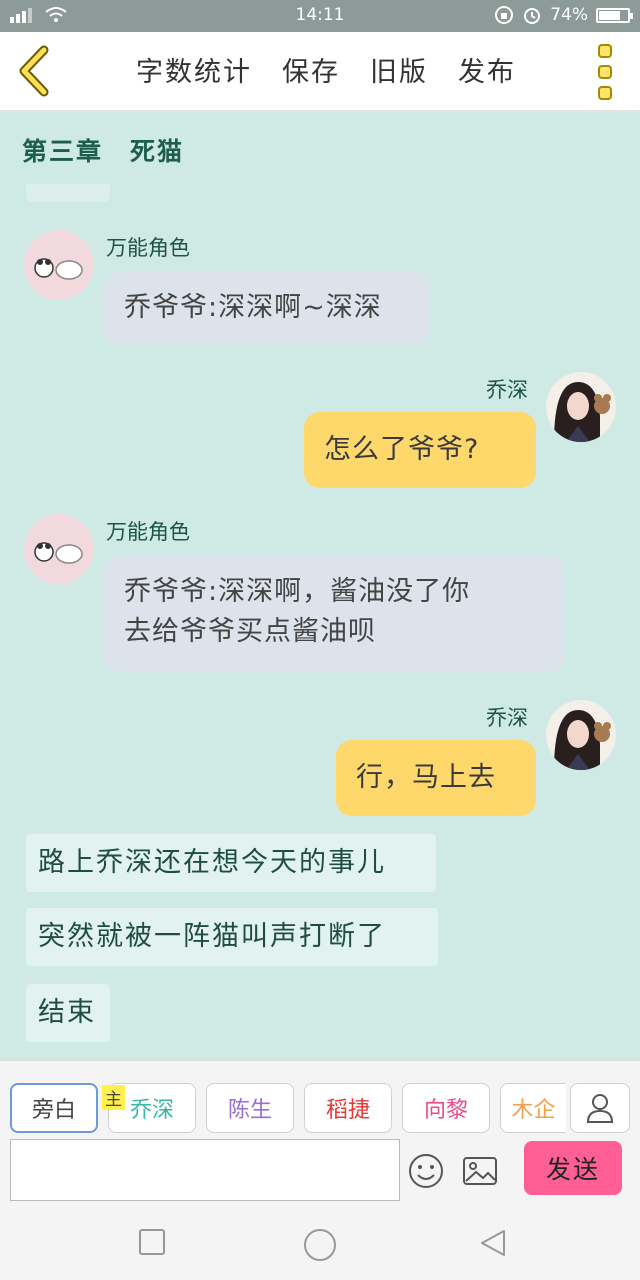 Image resolution: width=640 pixels, height=1280 pixels. Describe the element at coordinates (231, 863) in the screenshot. I see `narration-line: 路上乔深还在想今天的事儿` at that location.